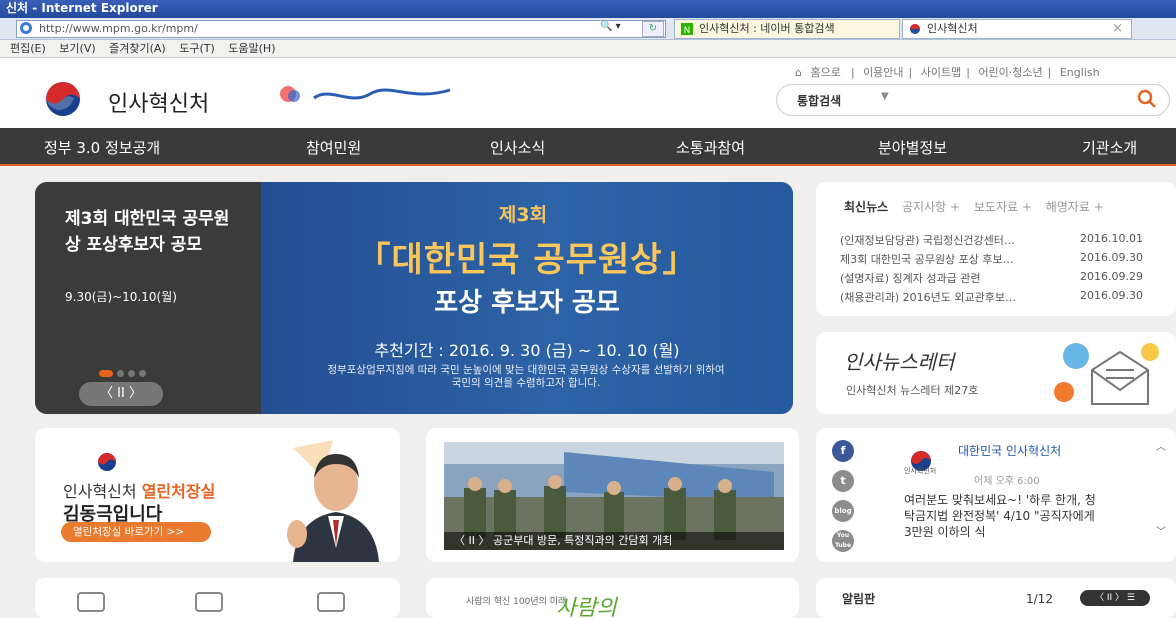 The width and height of the screenshot is (1176, 618). Describe the element at coordinates (1111, 238) in the screenshot. I see `news-date: 2016.10.01` at that location.